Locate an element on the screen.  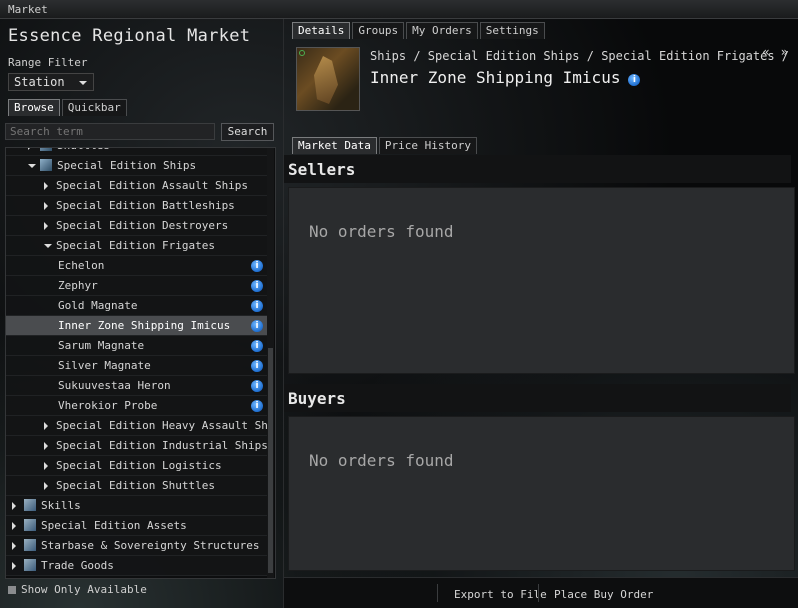
range-filter-label: Range Filter is located at coordinates (48, 62).